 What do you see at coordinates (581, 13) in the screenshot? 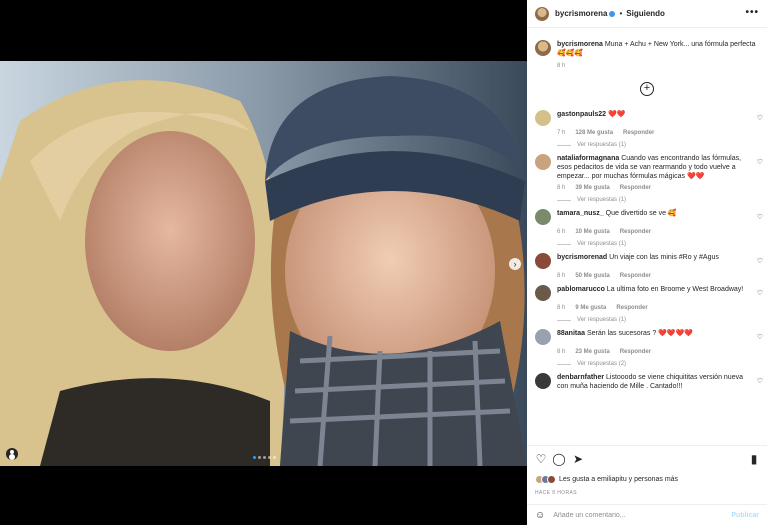
I see `author-username: bycrismorena` at bounding box center [581, 13].